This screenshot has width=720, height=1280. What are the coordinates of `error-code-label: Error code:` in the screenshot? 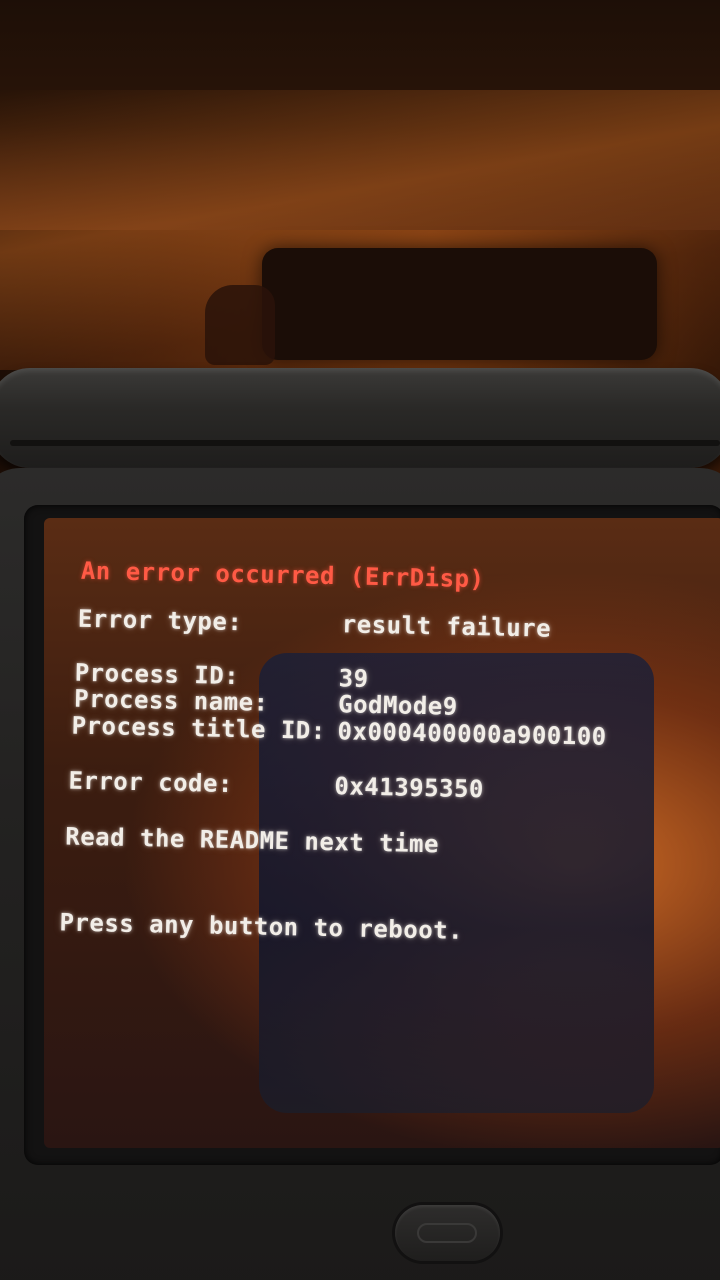 It's located at (151, 782).